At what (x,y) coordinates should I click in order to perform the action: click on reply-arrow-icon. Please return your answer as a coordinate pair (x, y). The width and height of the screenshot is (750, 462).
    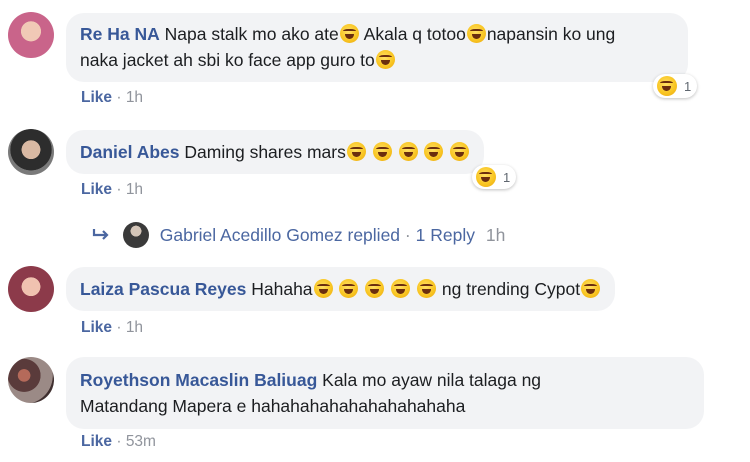
    Looking at the image, I should click on (100, 234).